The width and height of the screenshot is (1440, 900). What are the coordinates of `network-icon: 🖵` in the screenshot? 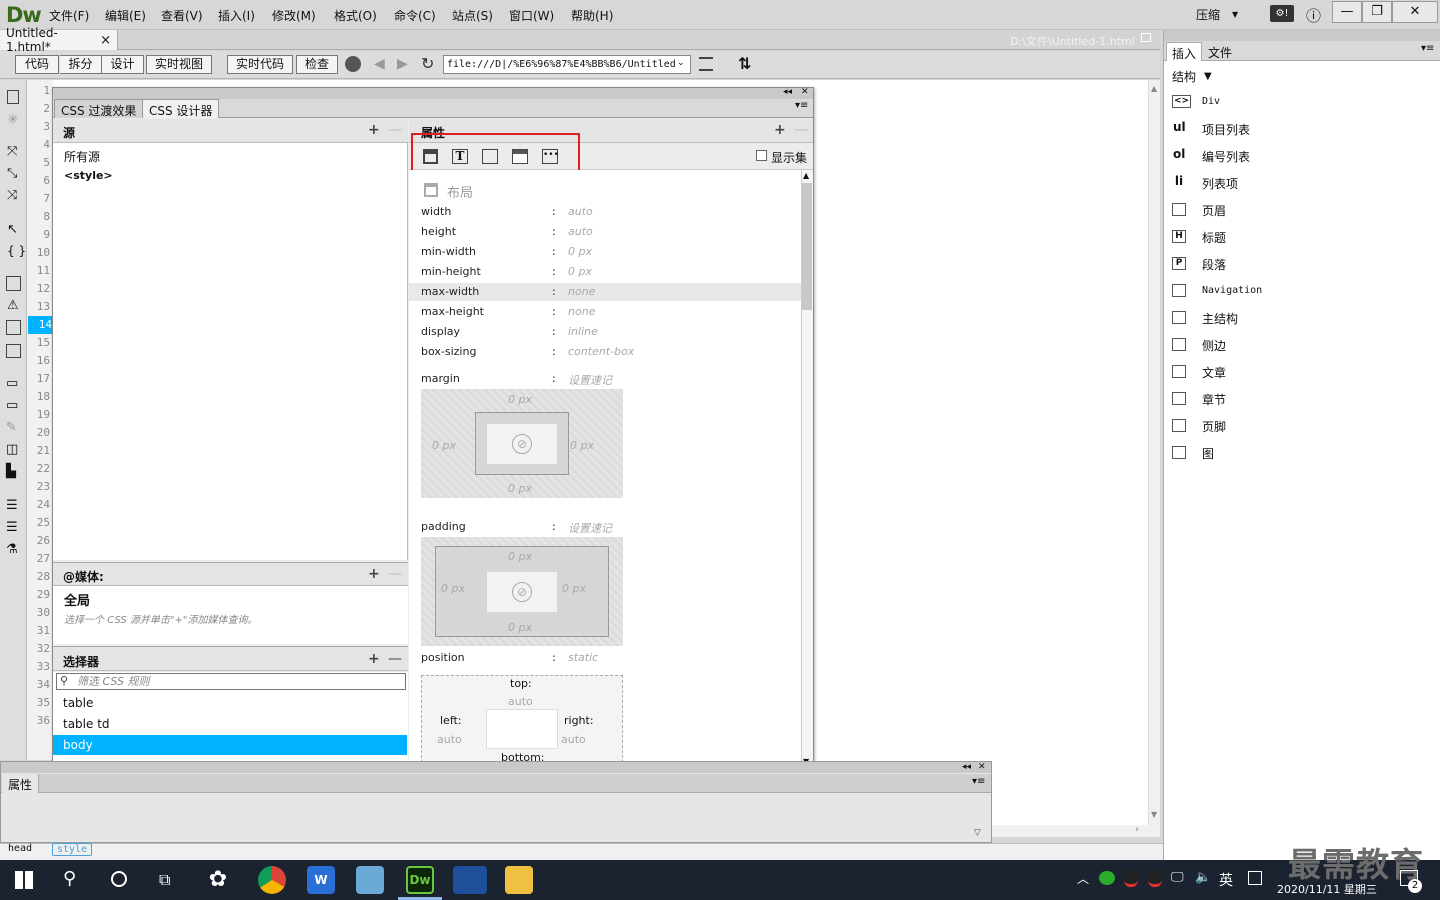 It's located at (1177, 877).